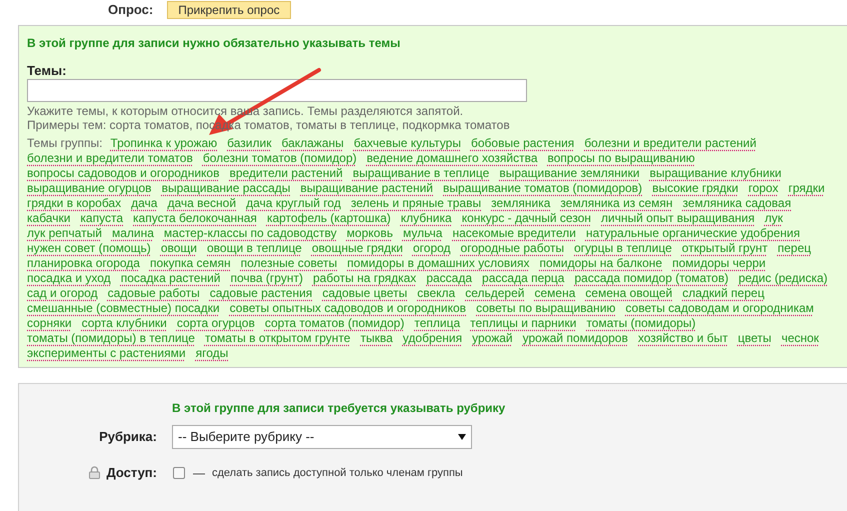 The height and width of the screenshot is (511, 847). Describe the element at coordinates (322, 437) in the screenshot. I see `rubric-select: -- Выберите рубрику --` at that location.